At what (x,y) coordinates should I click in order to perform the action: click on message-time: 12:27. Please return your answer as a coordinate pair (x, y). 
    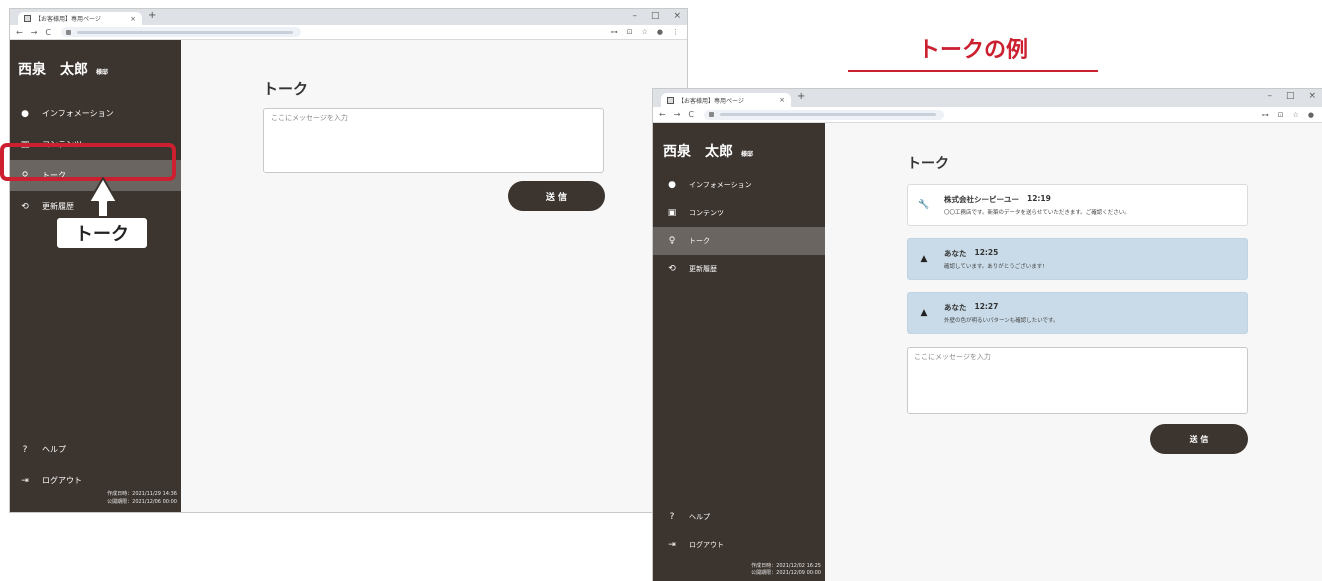
    Looking at the image, I should click on (986, 306).